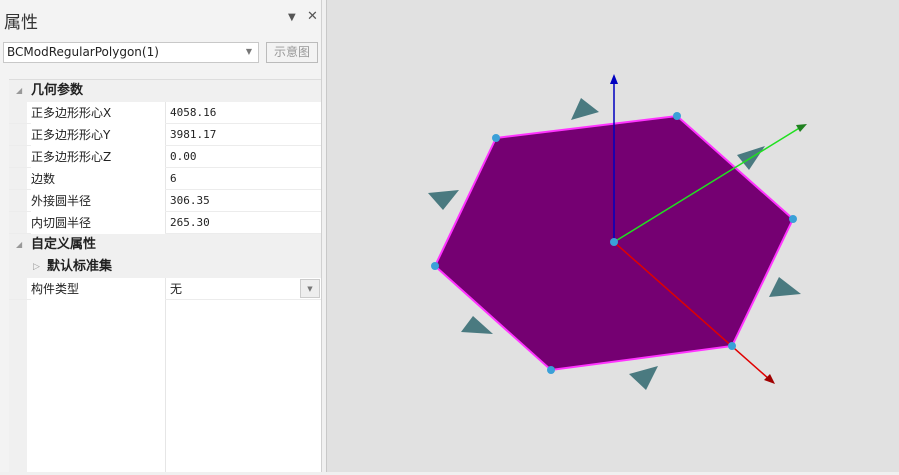 Image resolution: width=899 pixels, height=475 pixels. What do you see at coordinates (248, 51) in the screenshot?
I see `chevron-down-icon: ▼` at bounding box center [248, 51].